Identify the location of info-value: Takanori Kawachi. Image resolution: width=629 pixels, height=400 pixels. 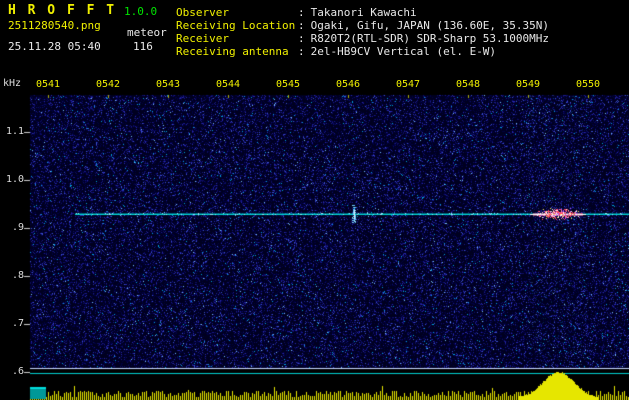
(363, 12).